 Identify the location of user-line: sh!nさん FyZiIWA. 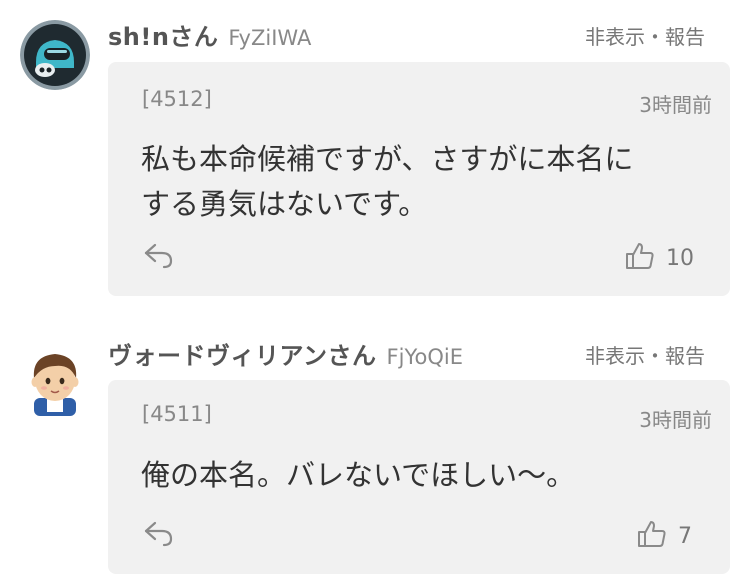
(209, 34).